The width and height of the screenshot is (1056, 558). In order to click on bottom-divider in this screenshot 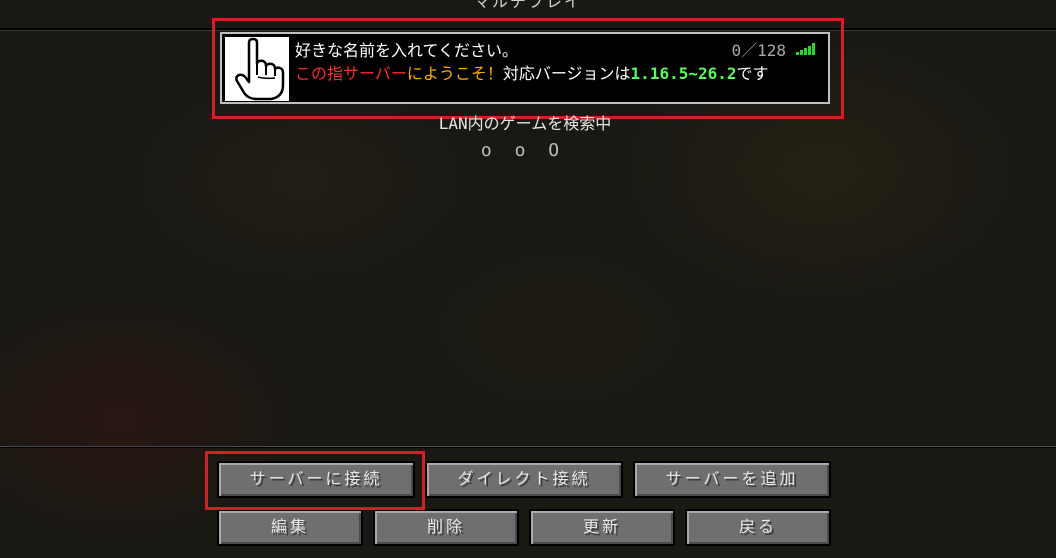, I will do `click(528, 447)`.